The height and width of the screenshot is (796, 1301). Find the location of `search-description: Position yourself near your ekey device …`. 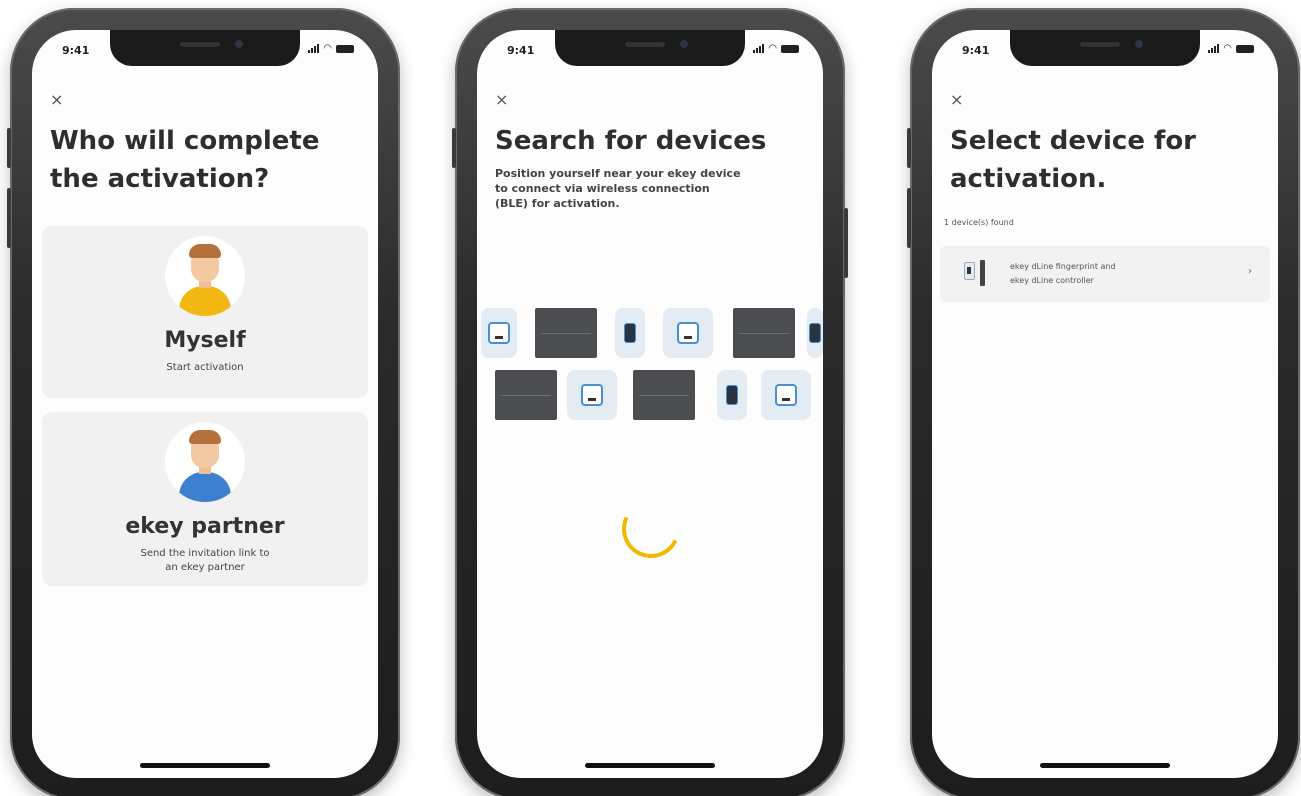

search-description: Position yourself near your ekey device … is located at coordinates (618, 188).